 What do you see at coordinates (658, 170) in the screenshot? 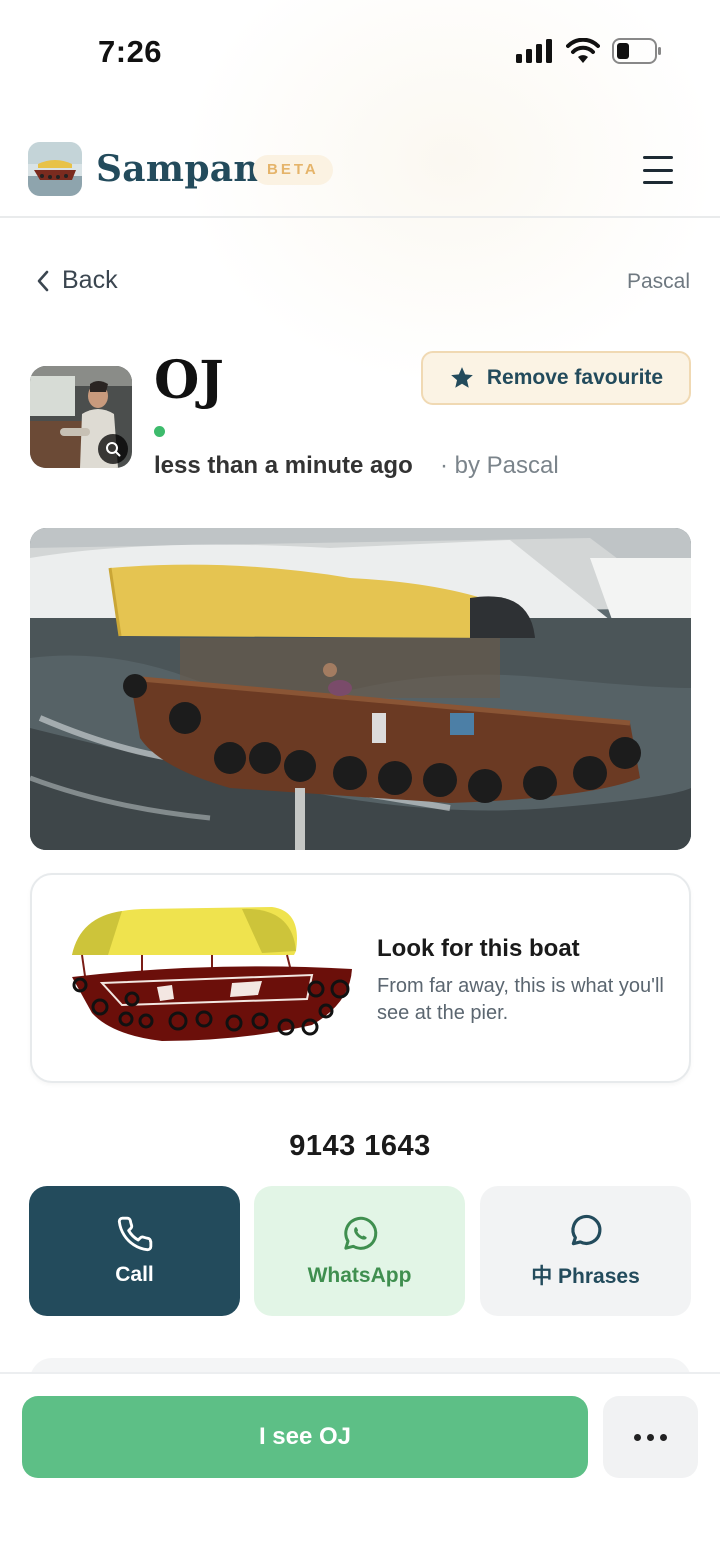
I see `menu-icon` at bounding box center [658, 170].